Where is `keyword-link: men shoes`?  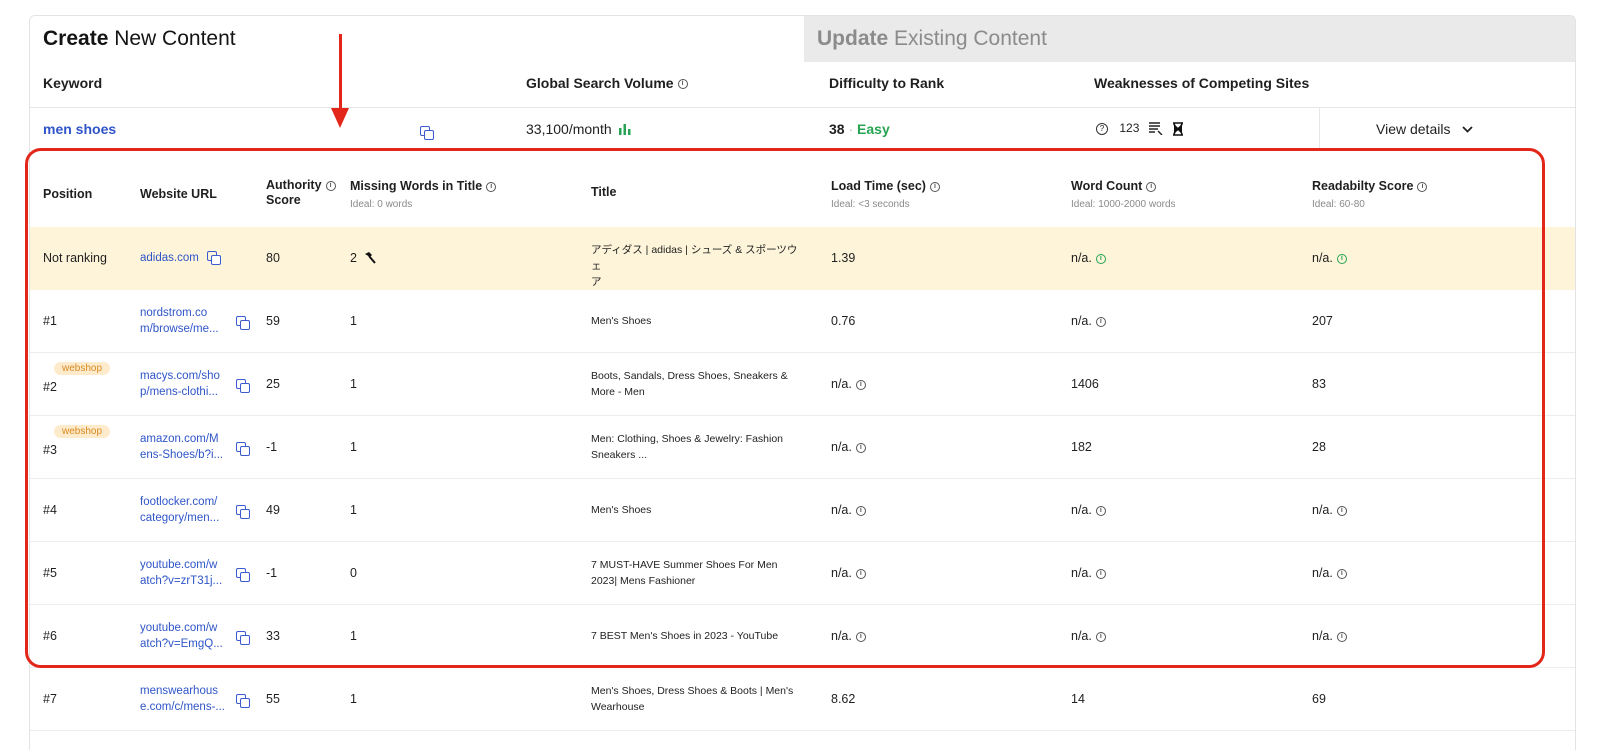 keyword-link: men shoes is located at coordinates (79, 129).